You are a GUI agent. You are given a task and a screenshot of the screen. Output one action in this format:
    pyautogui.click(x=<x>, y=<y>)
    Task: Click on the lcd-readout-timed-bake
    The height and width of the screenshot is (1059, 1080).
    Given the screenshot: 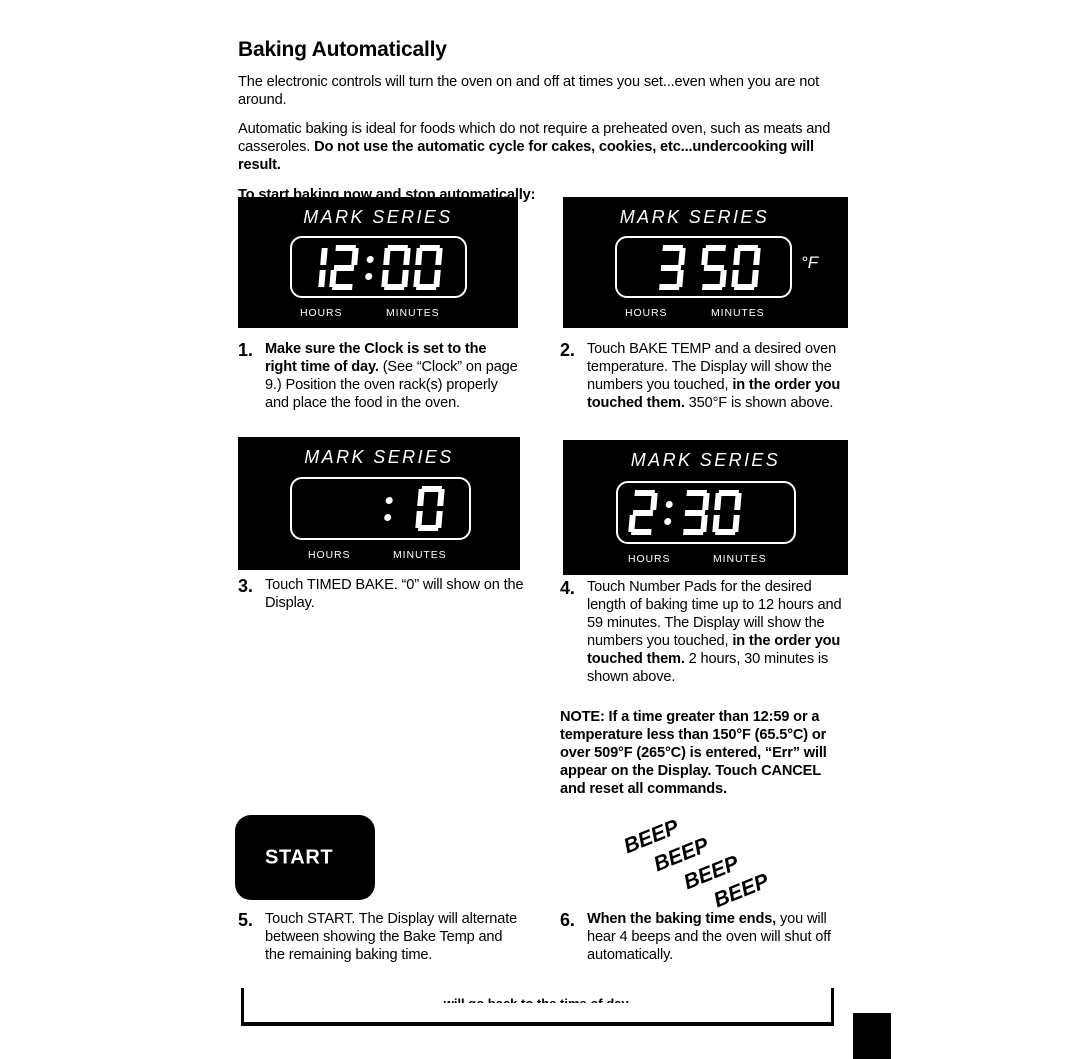 What is the action you would take?
    pyautogui.click(x=423, y=508)
    